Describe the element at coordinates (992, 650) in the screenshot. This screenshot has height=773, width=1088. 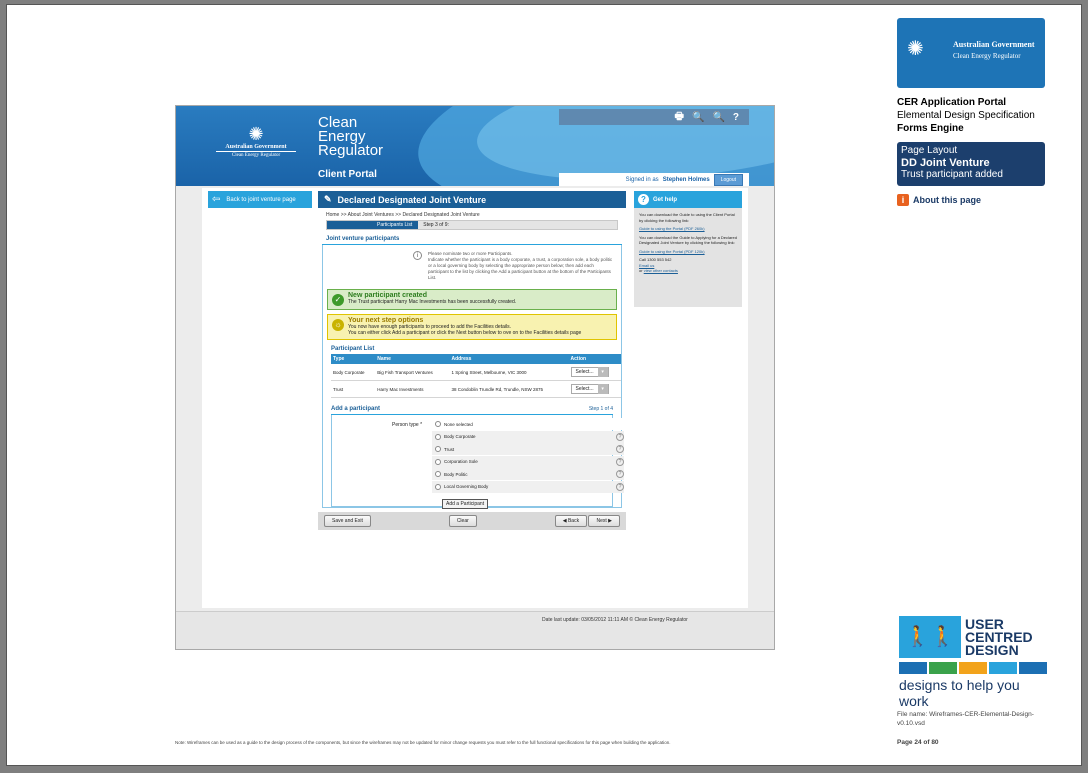
I see `ucd-word3: DESIGN` at that location.